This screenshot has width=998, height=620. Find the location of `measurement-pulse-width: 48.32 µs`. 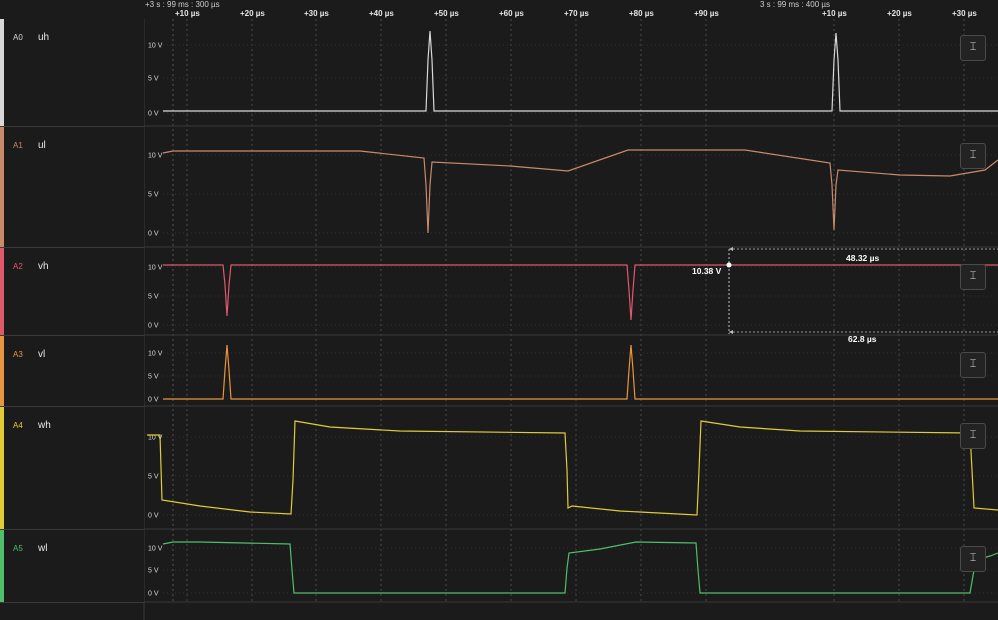

measurement-pulse-width: 48.32 µs is located at coordinates (863, 258).